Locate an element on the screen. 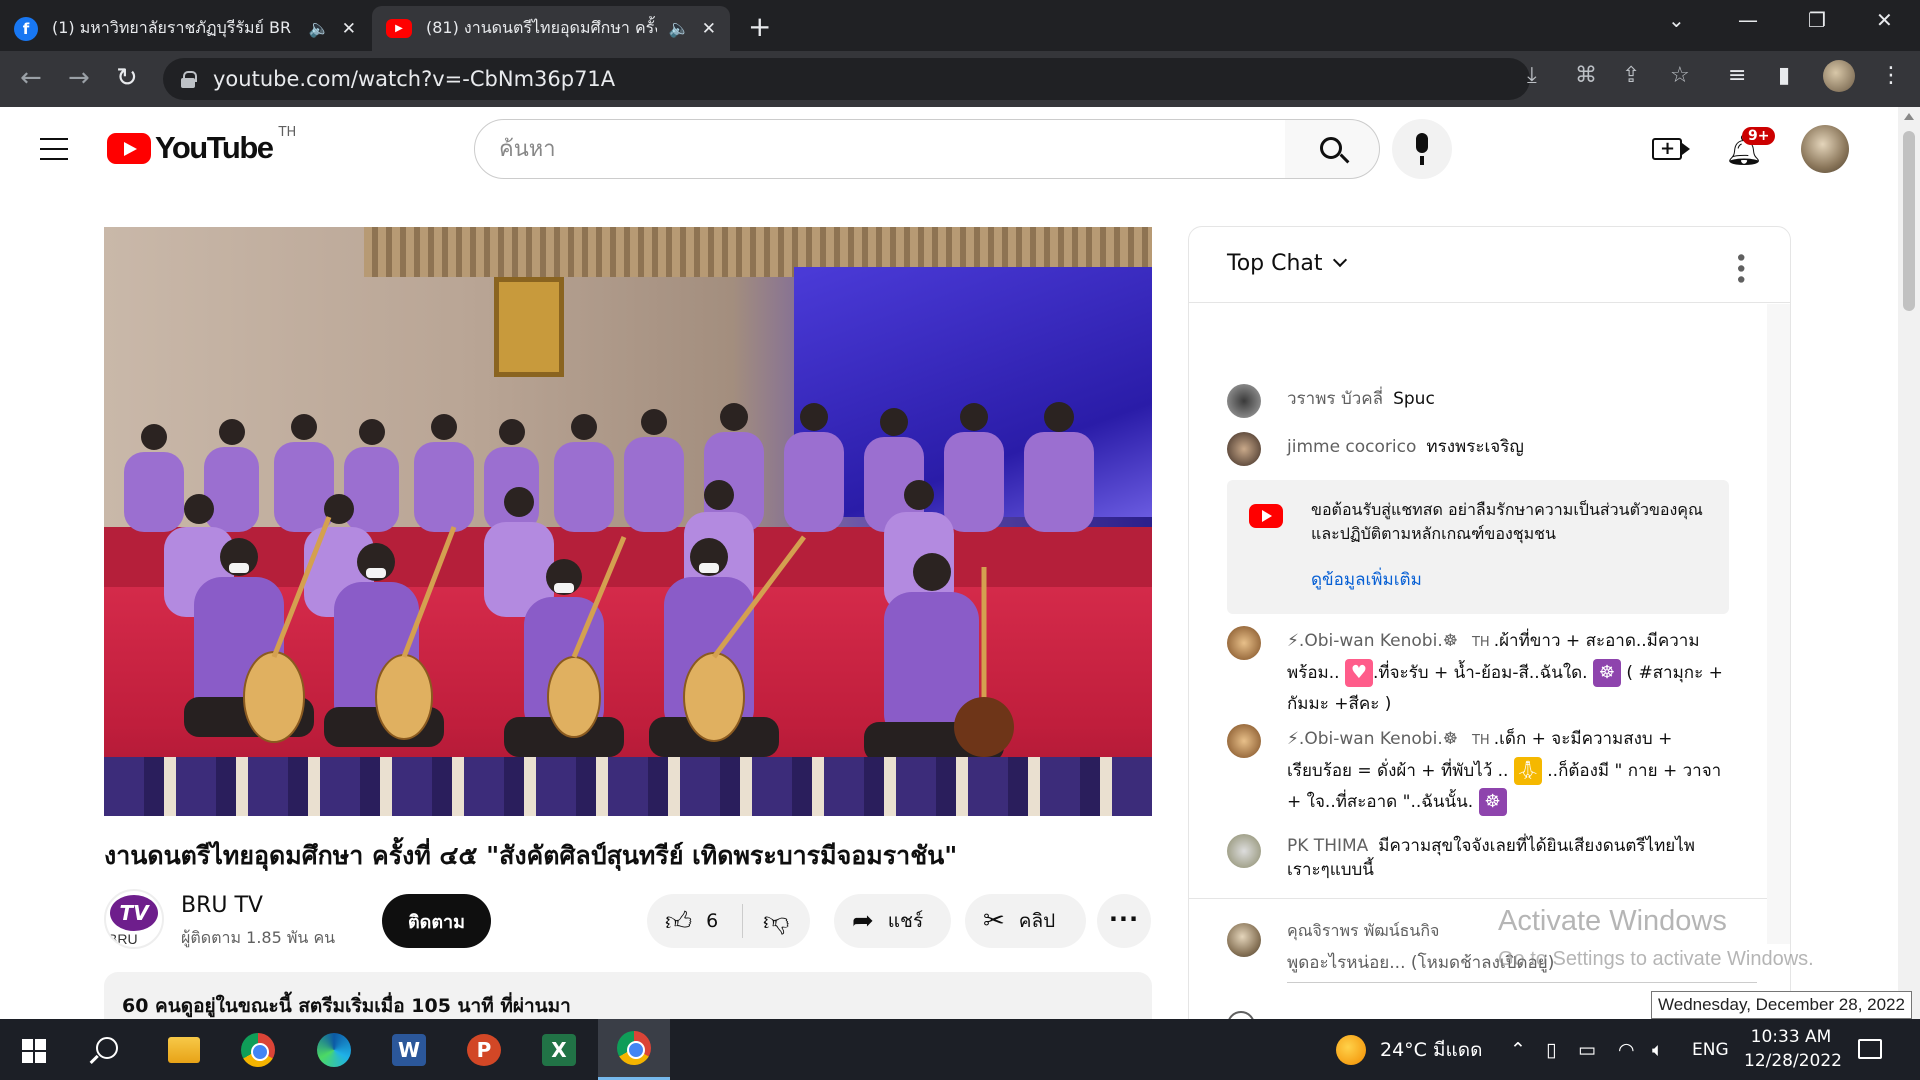 Image resolution: width=1920 pixels, height=1080 pixels. media-control-icon: ≡ is located at coordinates (1737, 75).